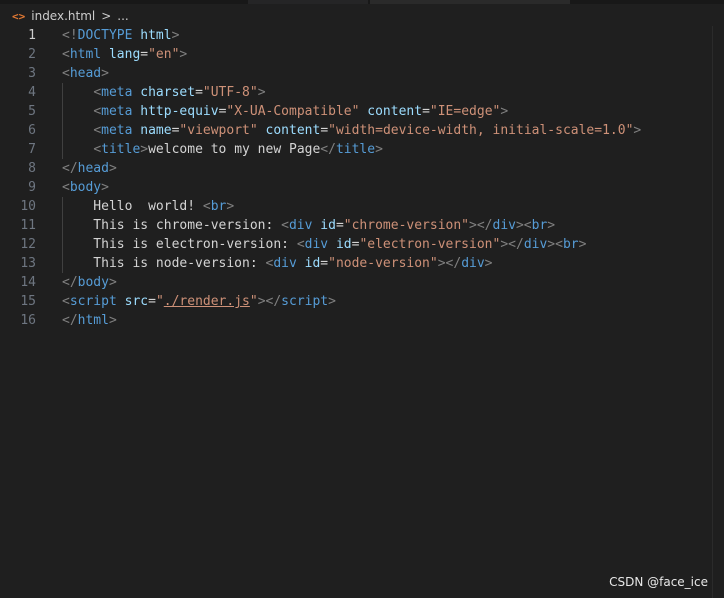 The image size is (724, 598). What do you see at coordinates (136, 301) in the screenshot?
I see `code-token: src` at bounding box center [136, 301].